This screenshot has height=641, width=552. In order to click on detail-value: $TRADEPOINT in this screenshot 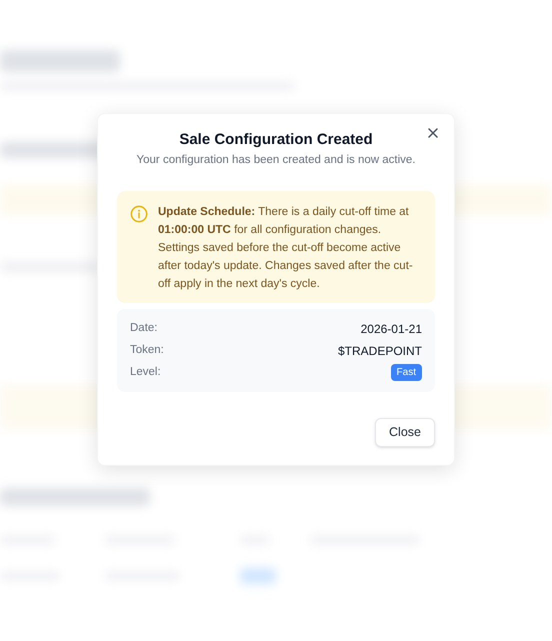, I will do `click(380, 351)`.